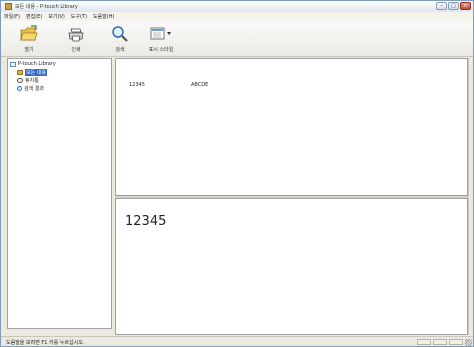 Image resolution: width=474 pixels, height=347 pixels. I want to click on close-button: ×, so click(465, 6).